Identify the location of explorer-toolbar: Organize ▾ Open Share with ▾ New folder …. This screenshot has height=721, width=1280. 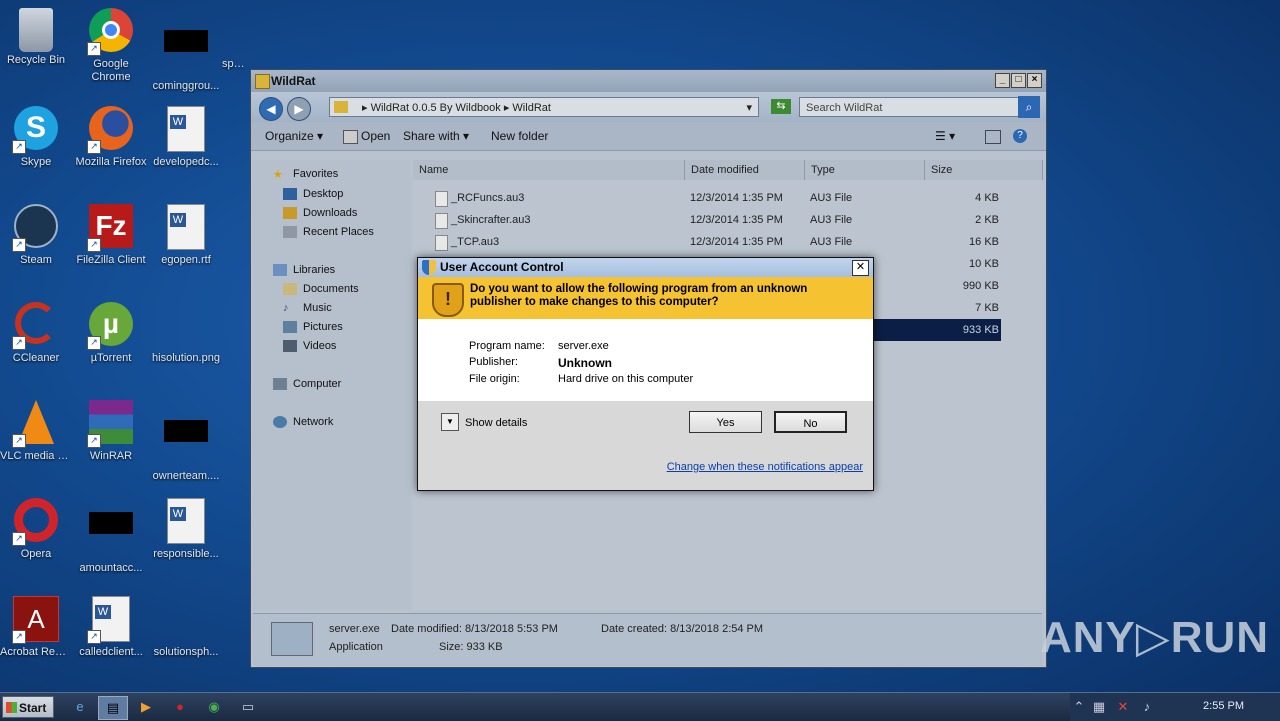
(648, 136).